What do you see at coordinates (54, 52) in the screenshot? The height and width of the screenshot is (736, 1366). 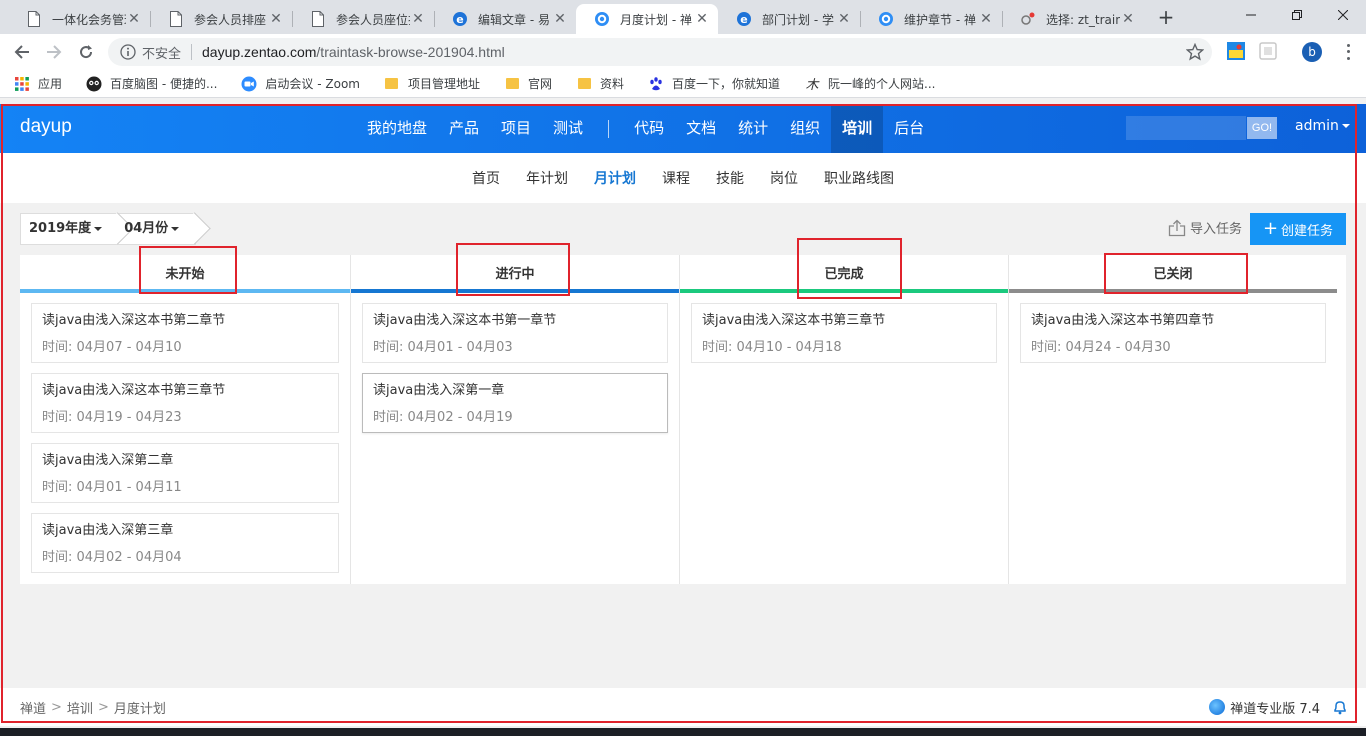 I see `forward-button` at bounding box center [54, 52].